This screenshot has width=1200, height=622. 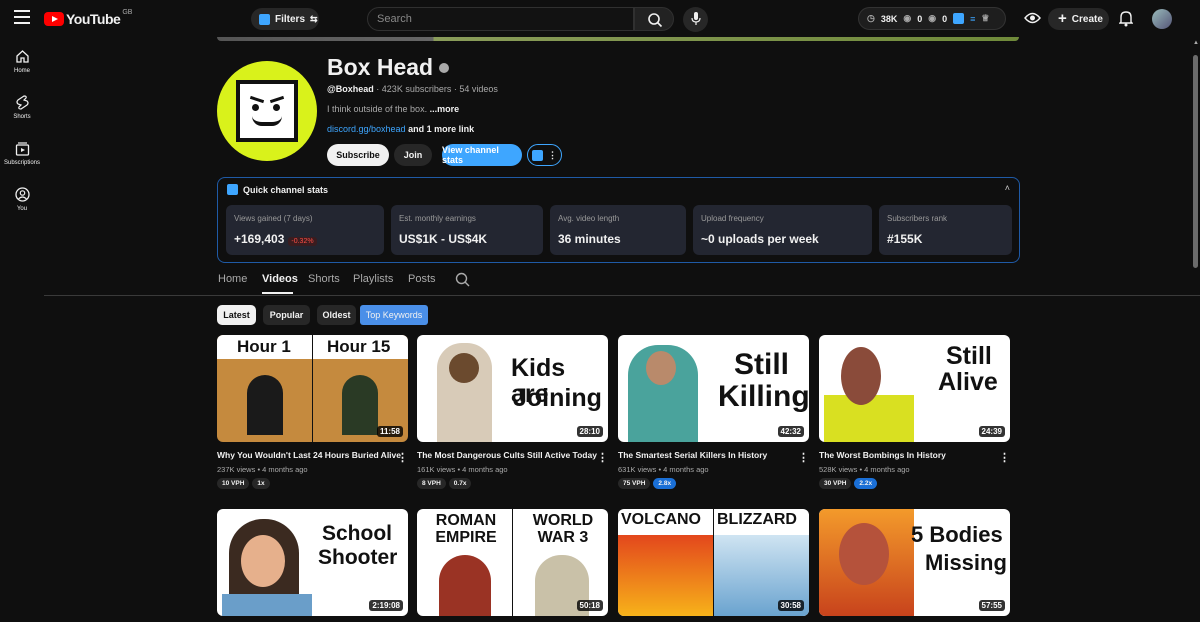 What do you see at coordinates (236, 315) in the screenshot?
I see `chip-latest: Latest` at bounding box center [236, 315].